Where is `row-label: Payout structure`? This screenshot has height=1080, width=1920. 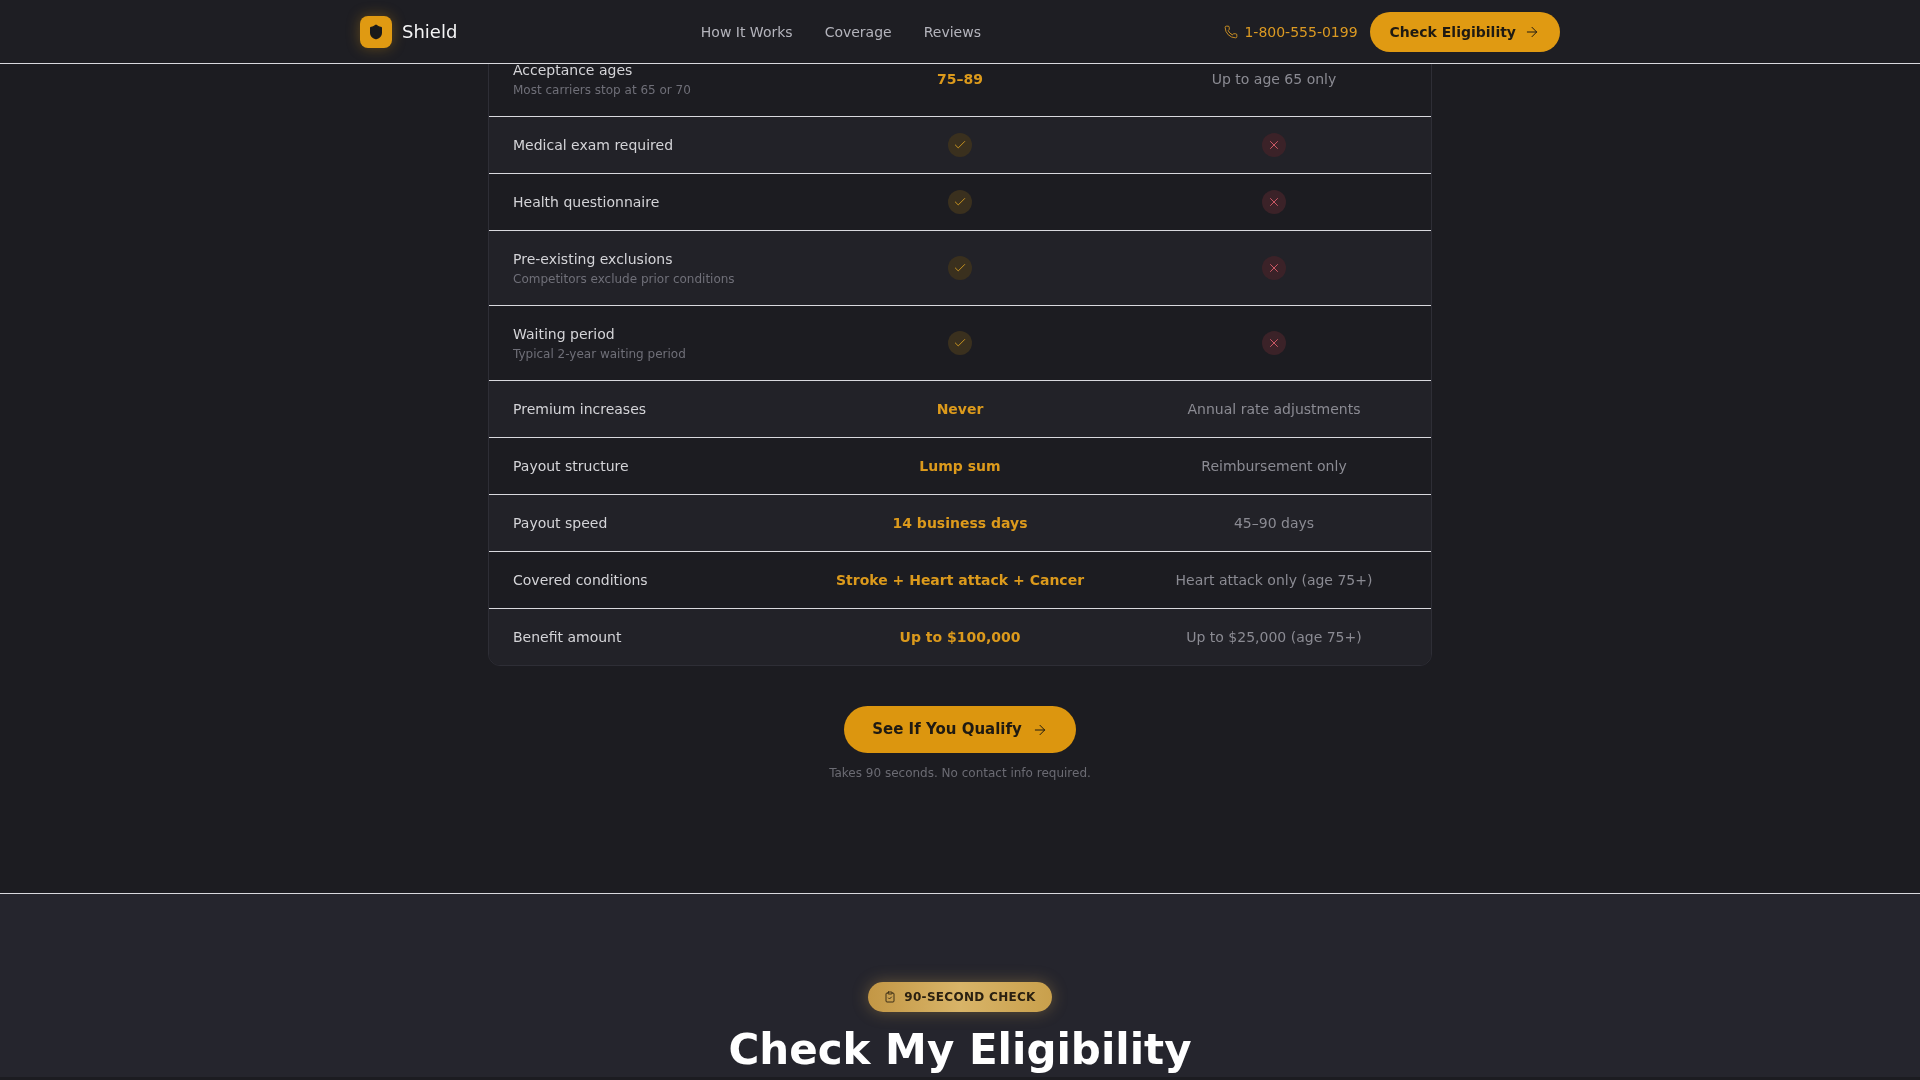
row-label: Payout structure is located at coordinates (571, 466).